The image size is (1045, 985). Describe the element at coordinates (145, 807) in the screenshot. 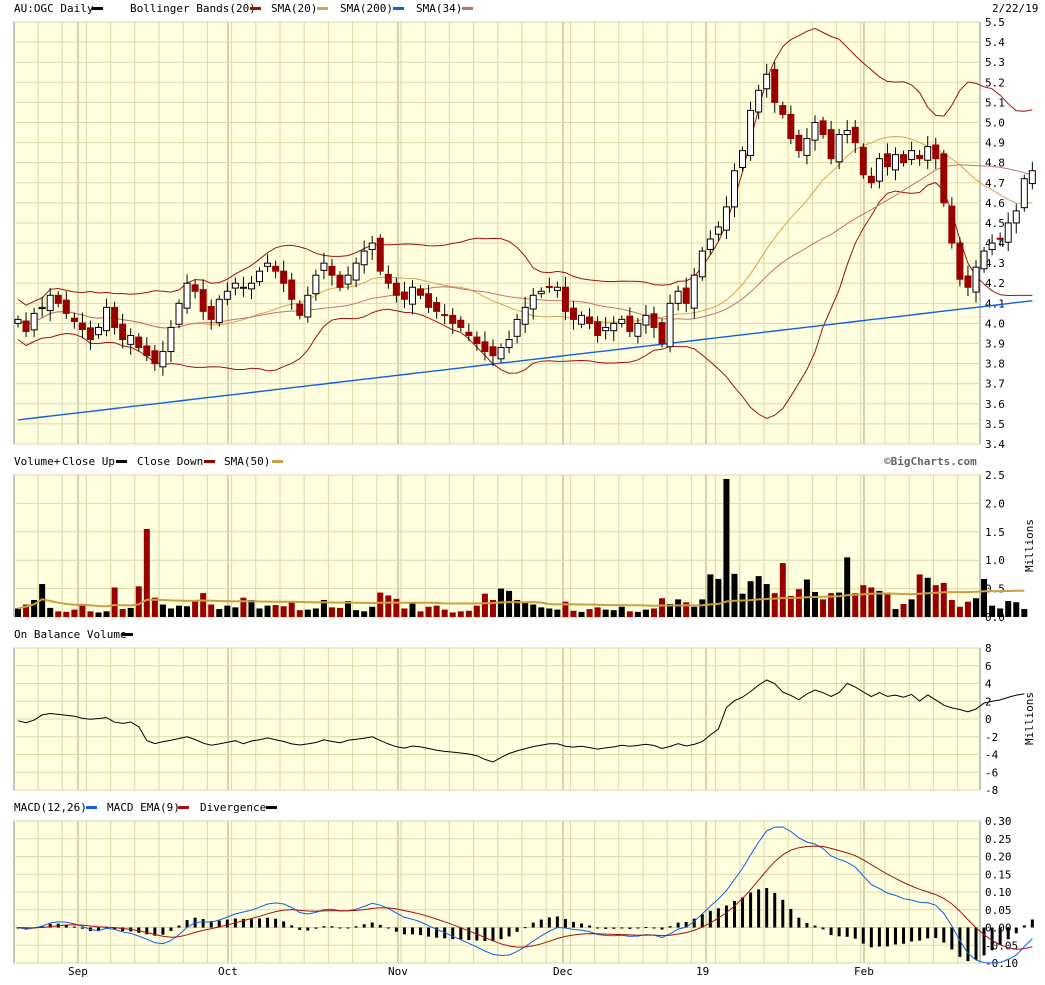

I see `macd-legend: MACD(12,26) MACD EMA(9) Divergence` at that location.